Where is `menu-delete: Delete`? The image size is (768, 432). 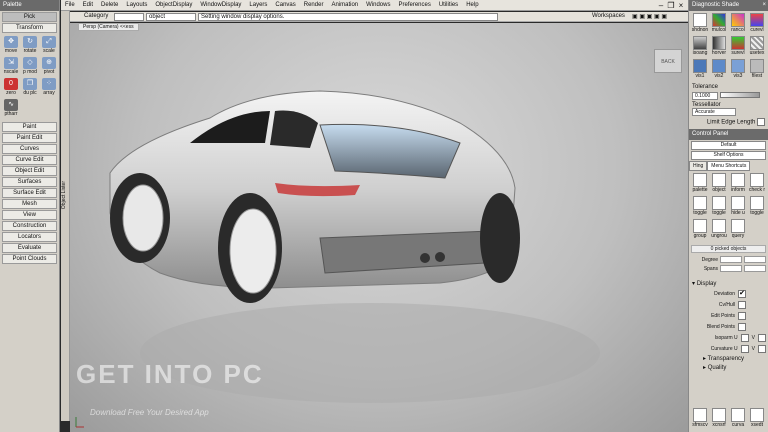
menu-delete: Delete is located at coordinates (109, 5).